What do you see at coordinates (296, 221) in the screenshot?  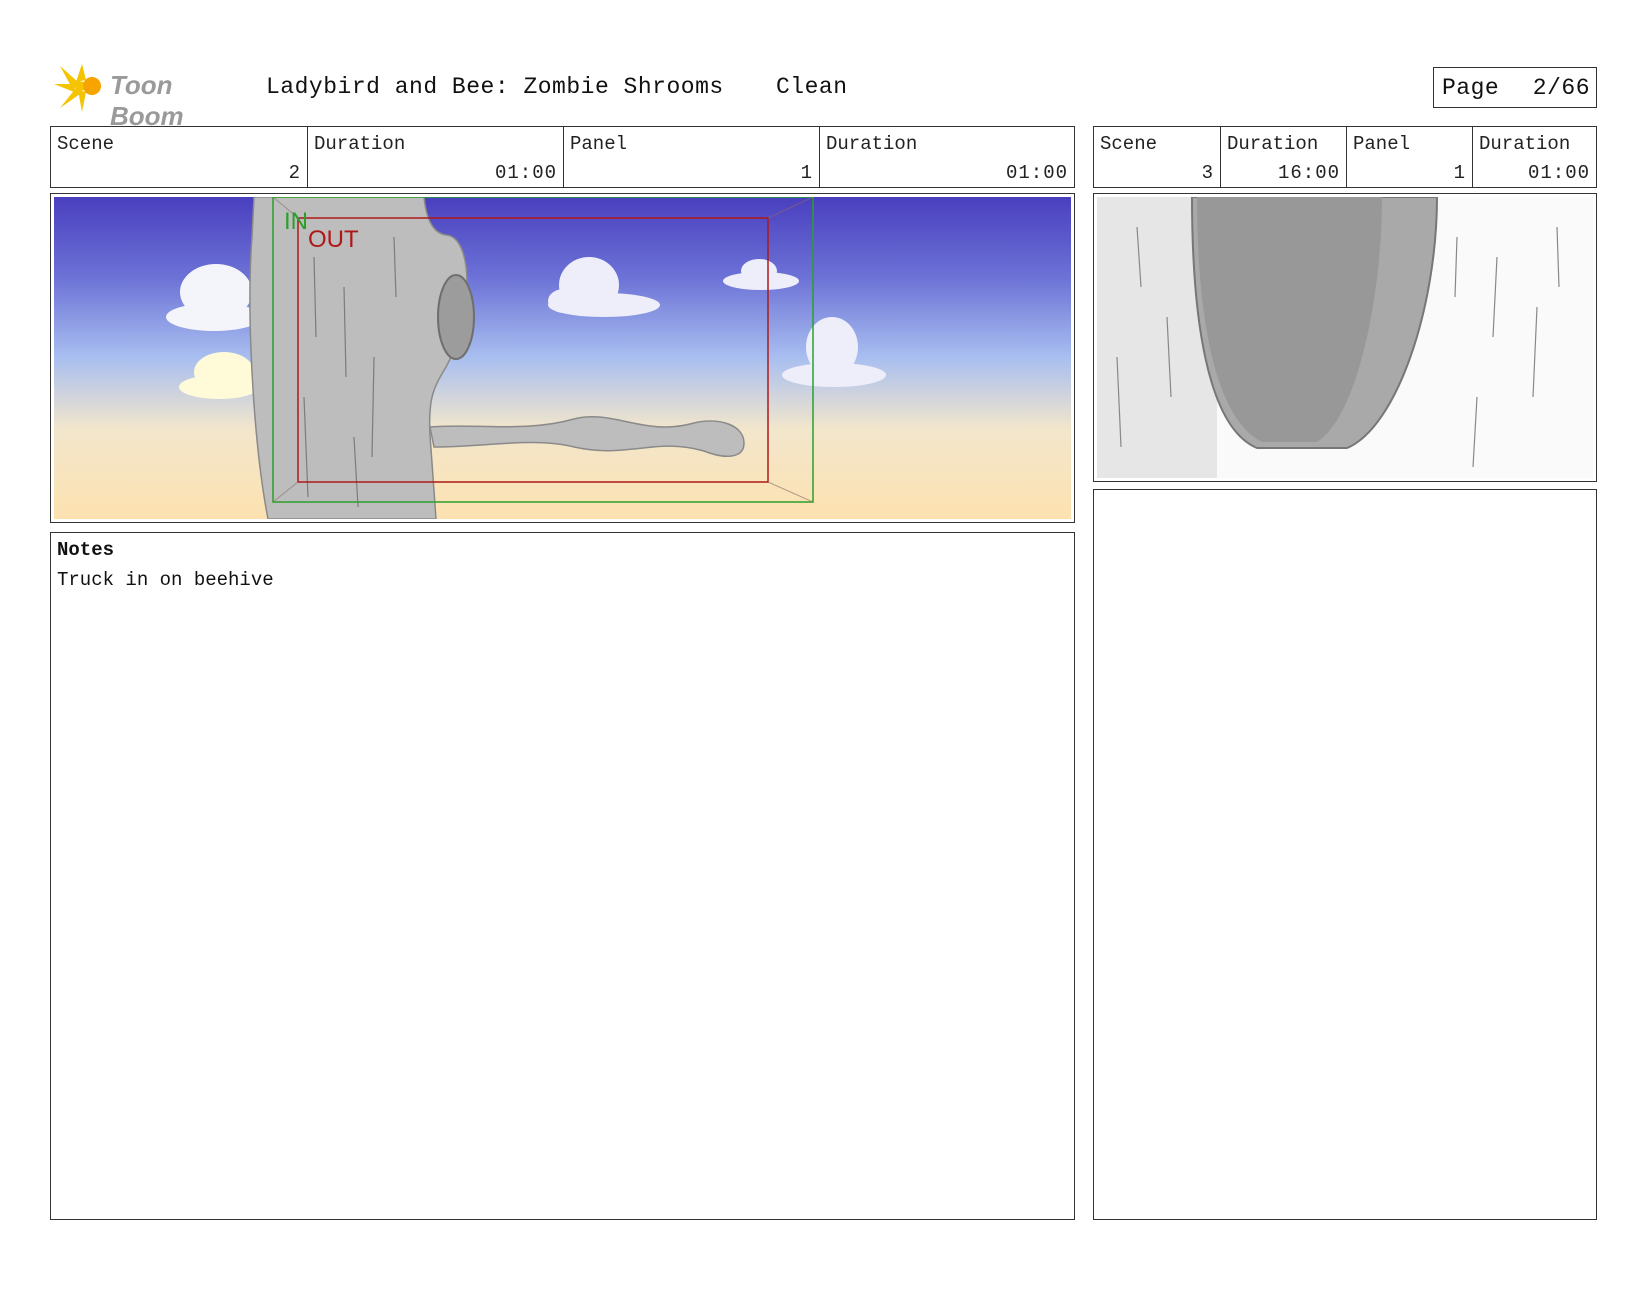 I see `camera-in-label: IN` at bounding box center [296, 221].